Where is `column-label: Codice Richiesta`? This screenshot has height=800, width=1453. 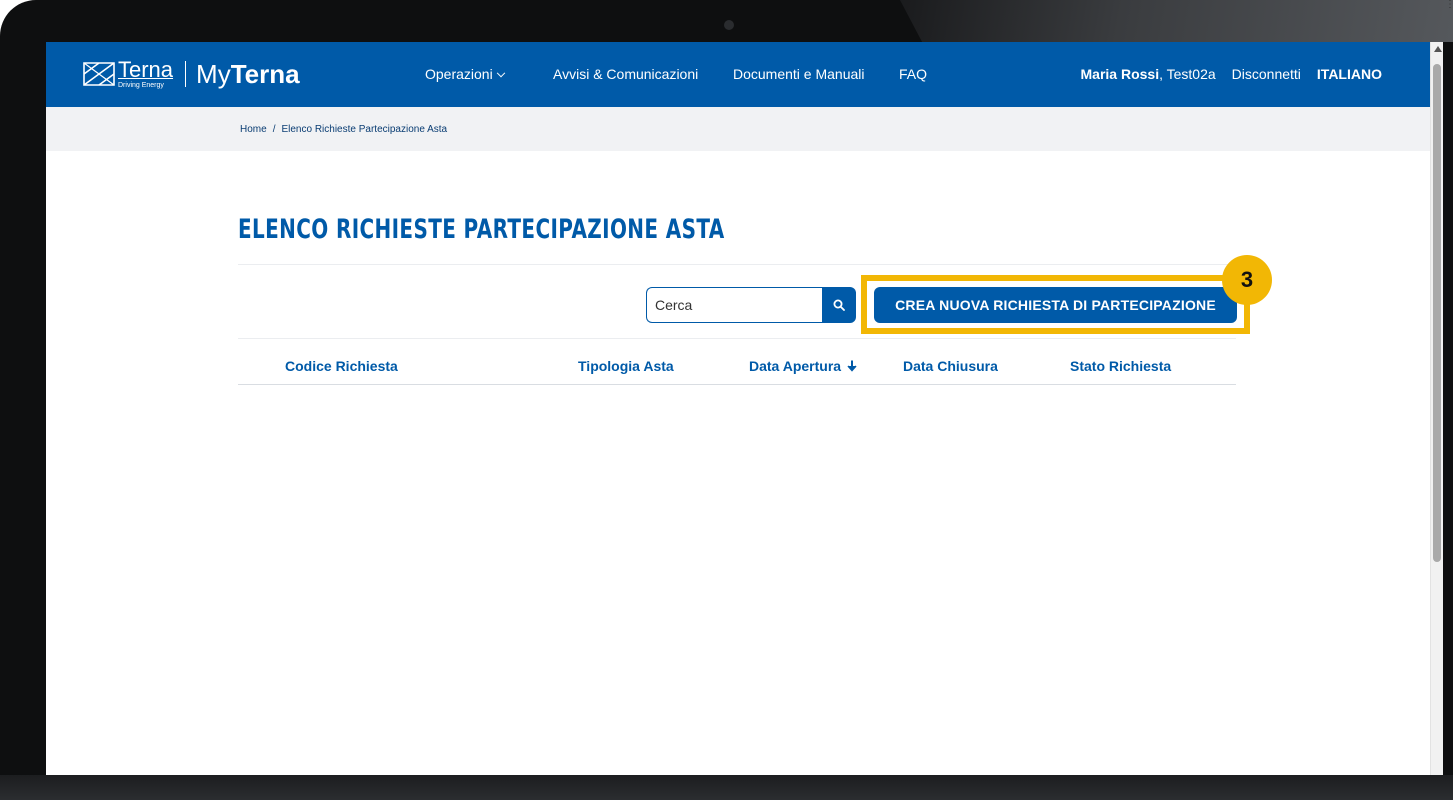 column-label: Codice Richiesta is located at coordinates (341, 366).